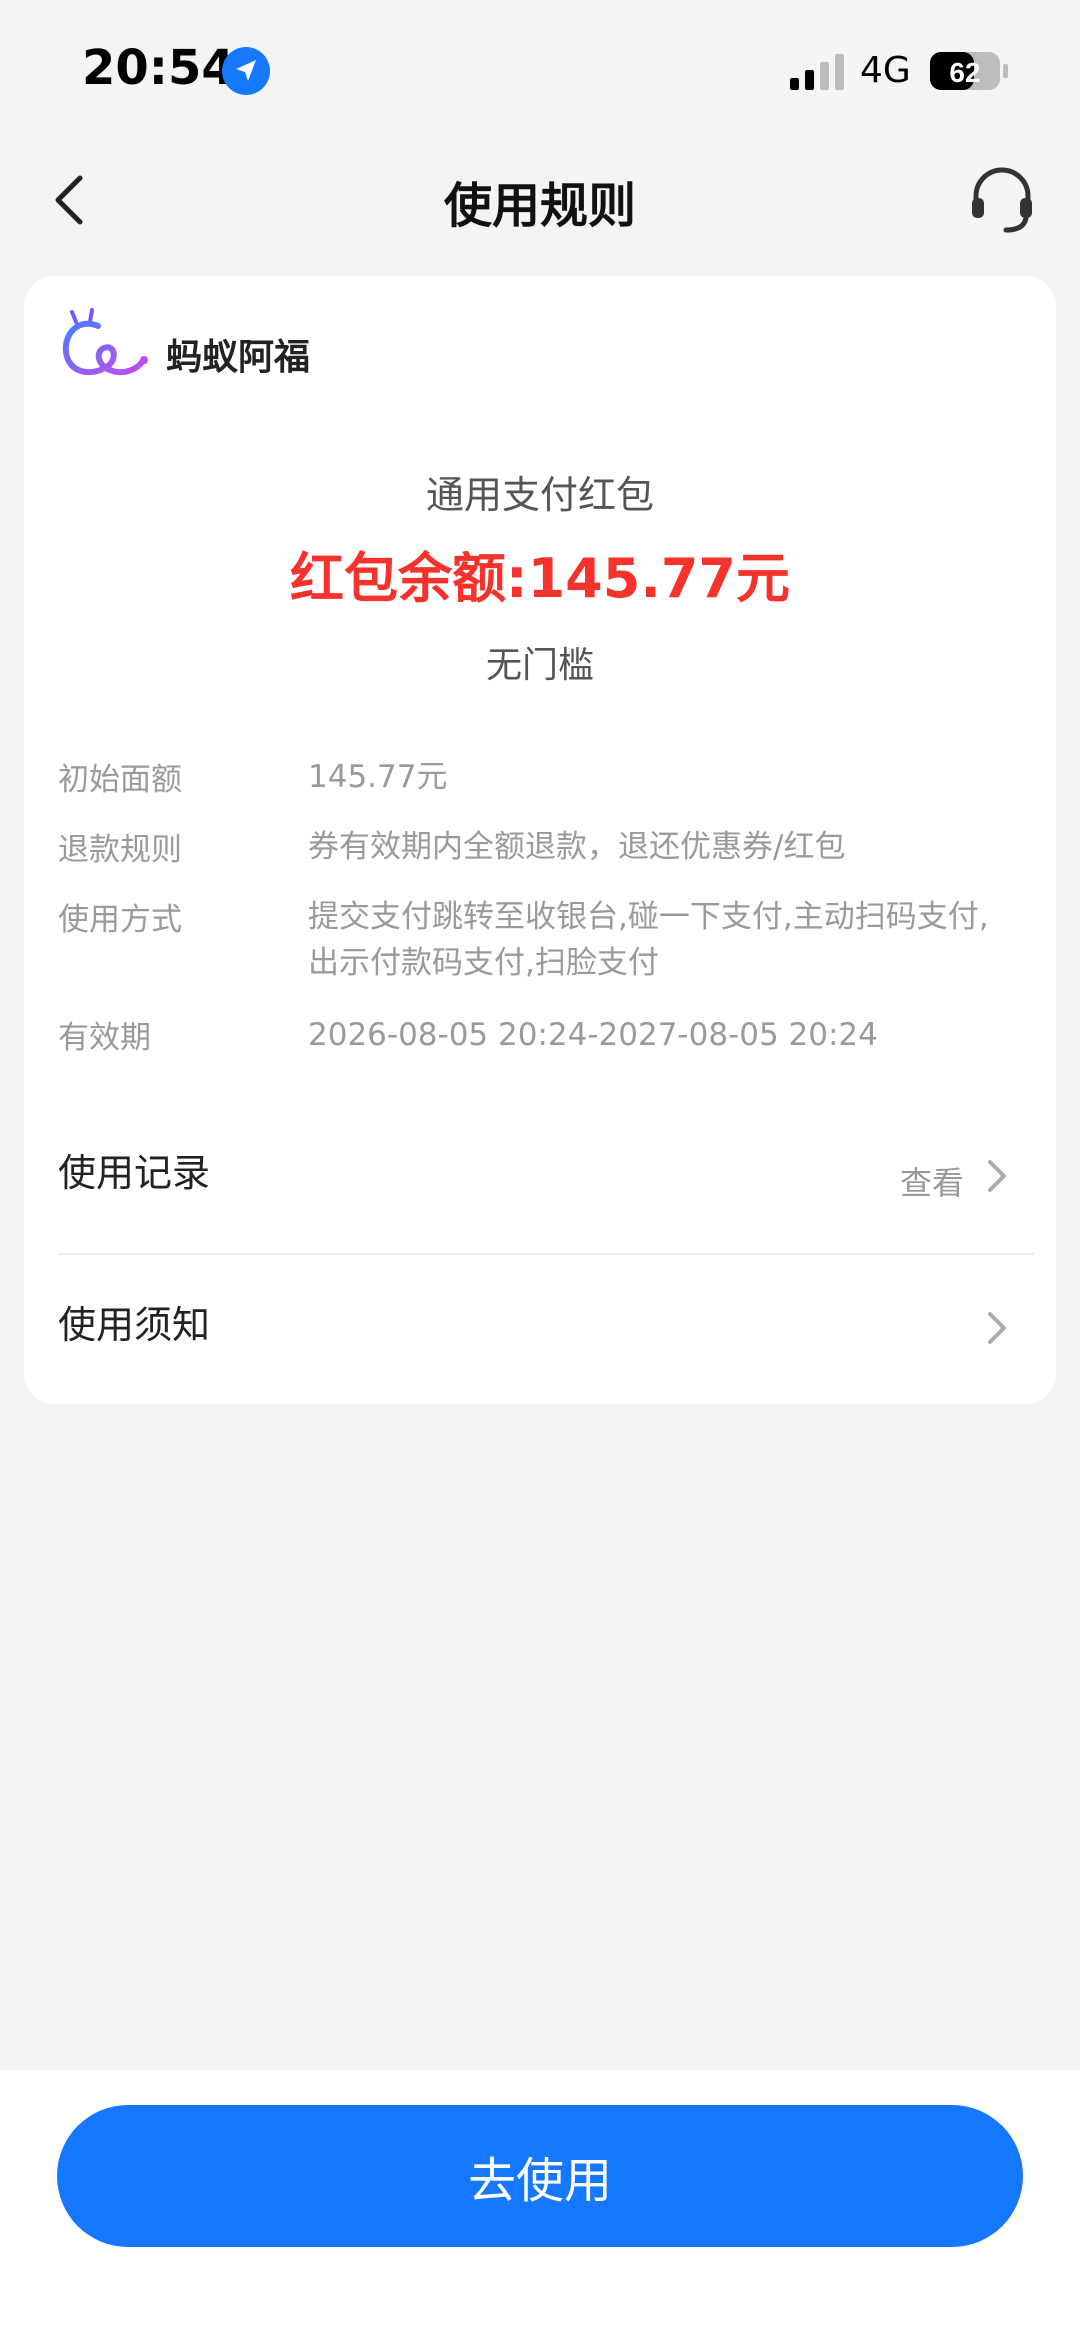 The width and height of the screenshot is (1080, 2337). I want to click on coupon-threshold: 无门槛, so click(539, 665).